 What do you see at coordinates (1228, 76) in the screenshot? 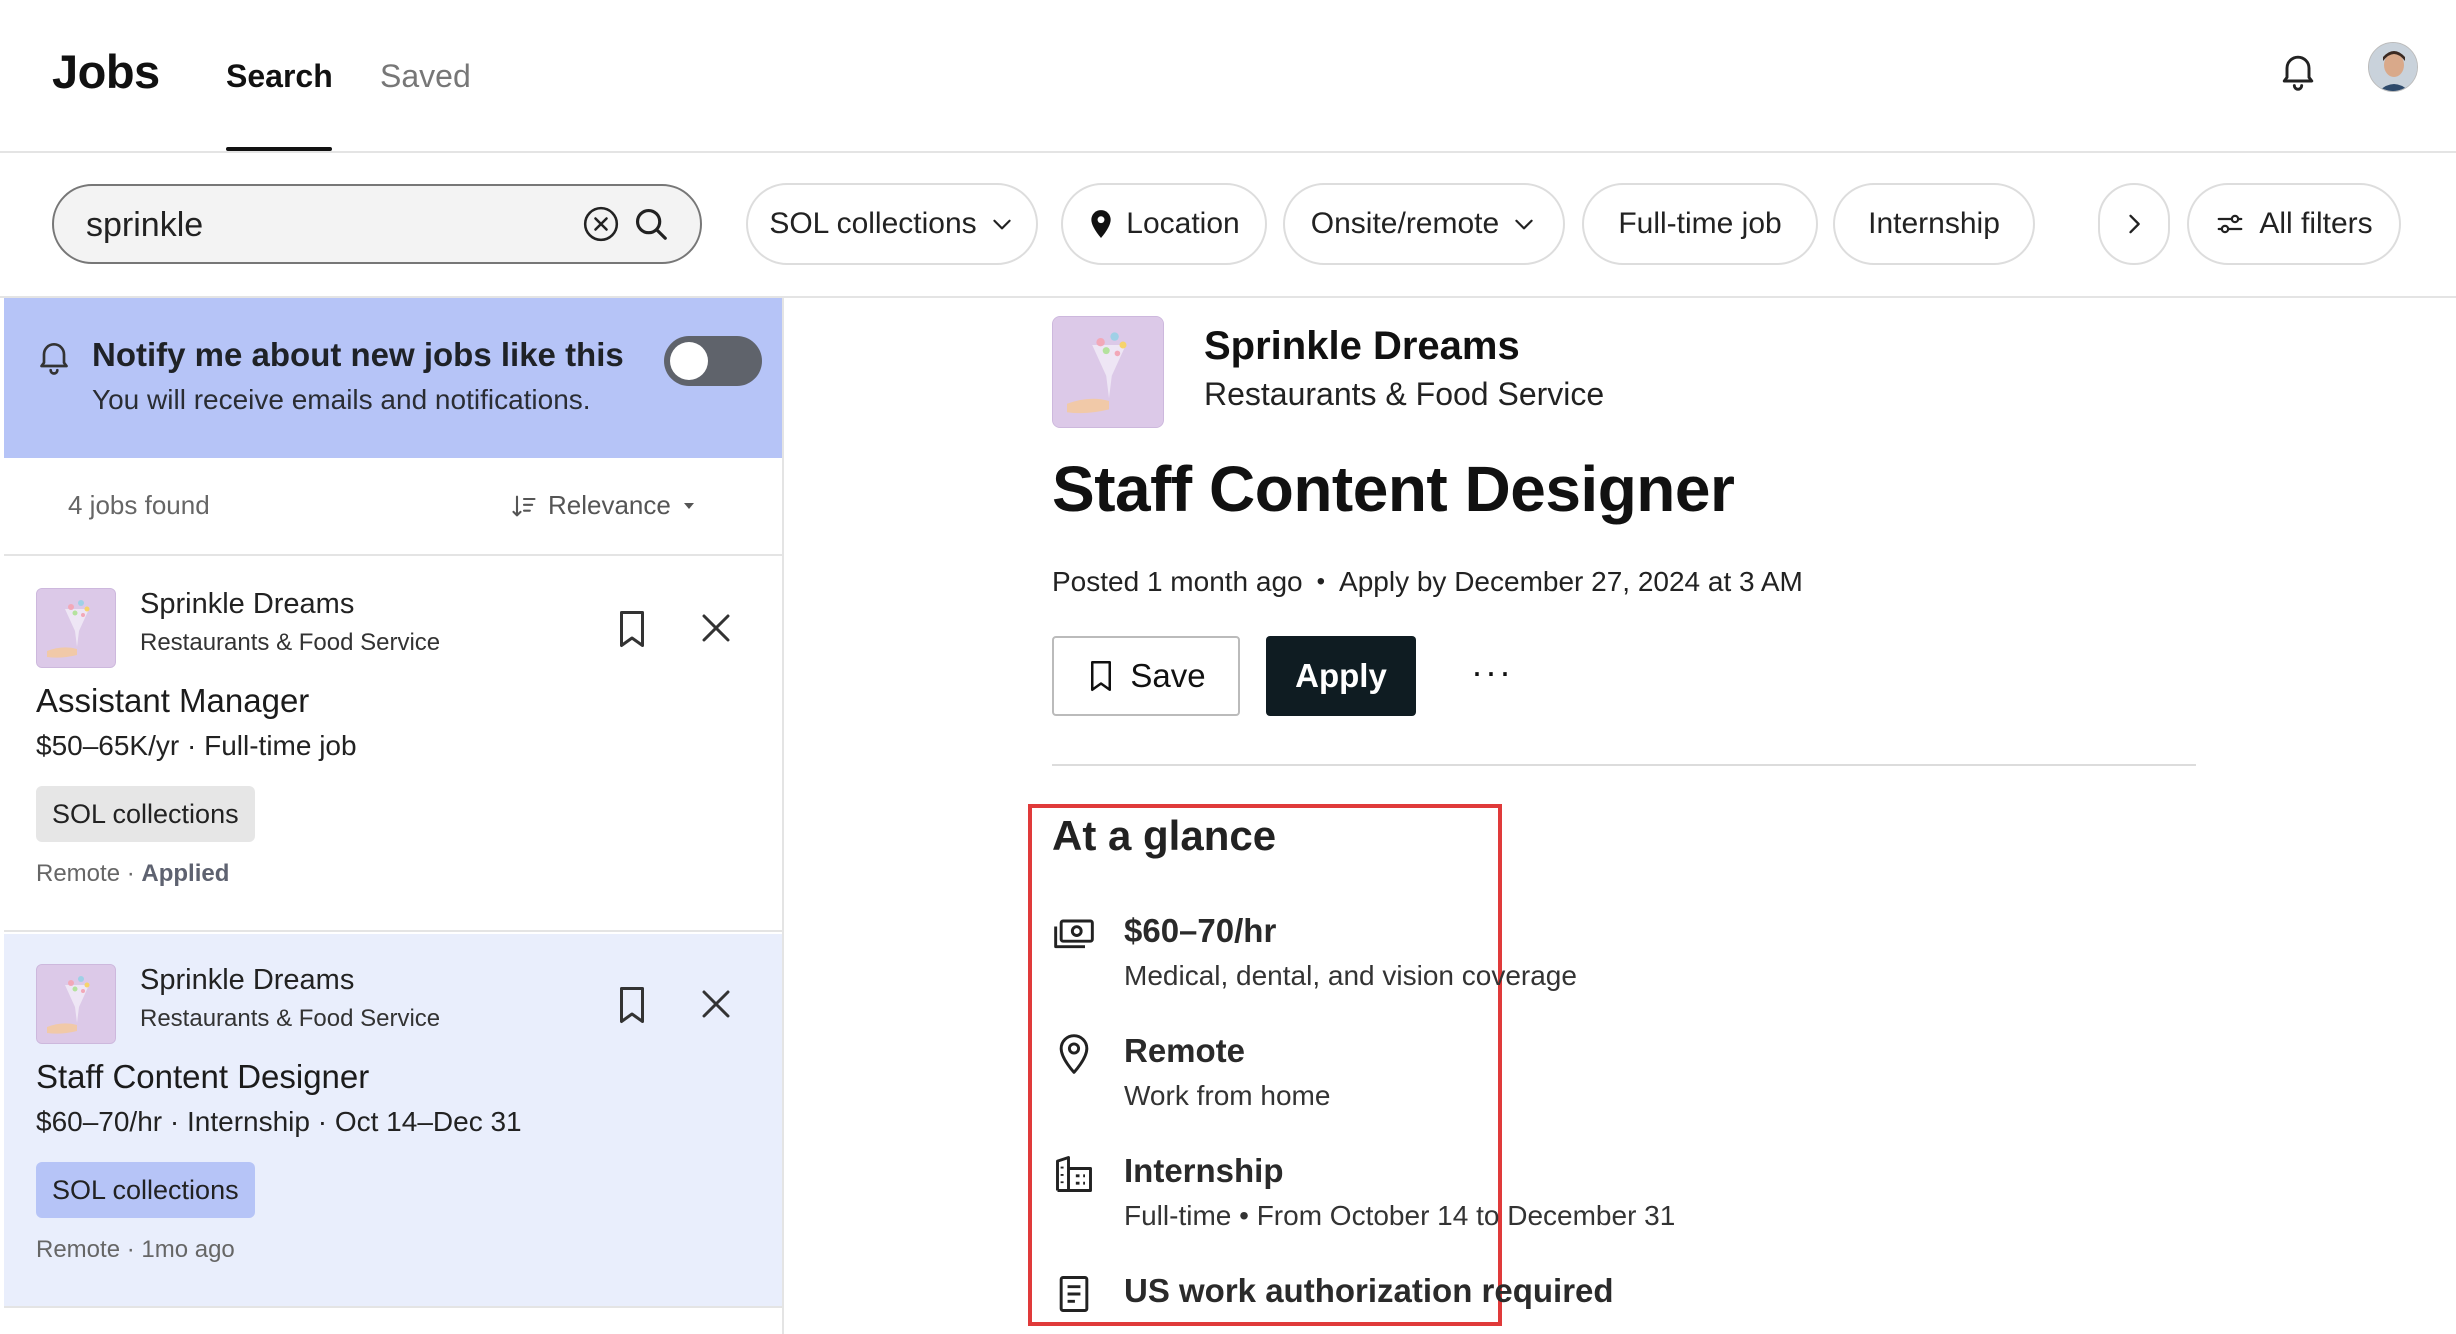
I see `top-header: Jobs Search Saved` at bounding box center [1228, 76].